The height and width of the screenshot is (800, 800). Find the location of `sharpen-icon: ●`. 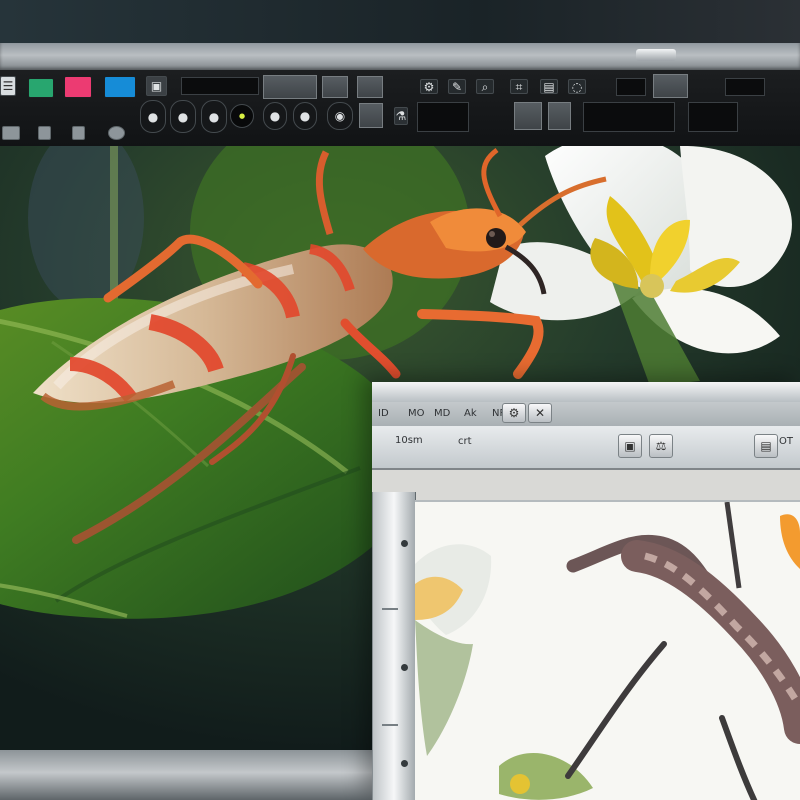

sharpen-icon: ● is located at coordinates (305, 116).